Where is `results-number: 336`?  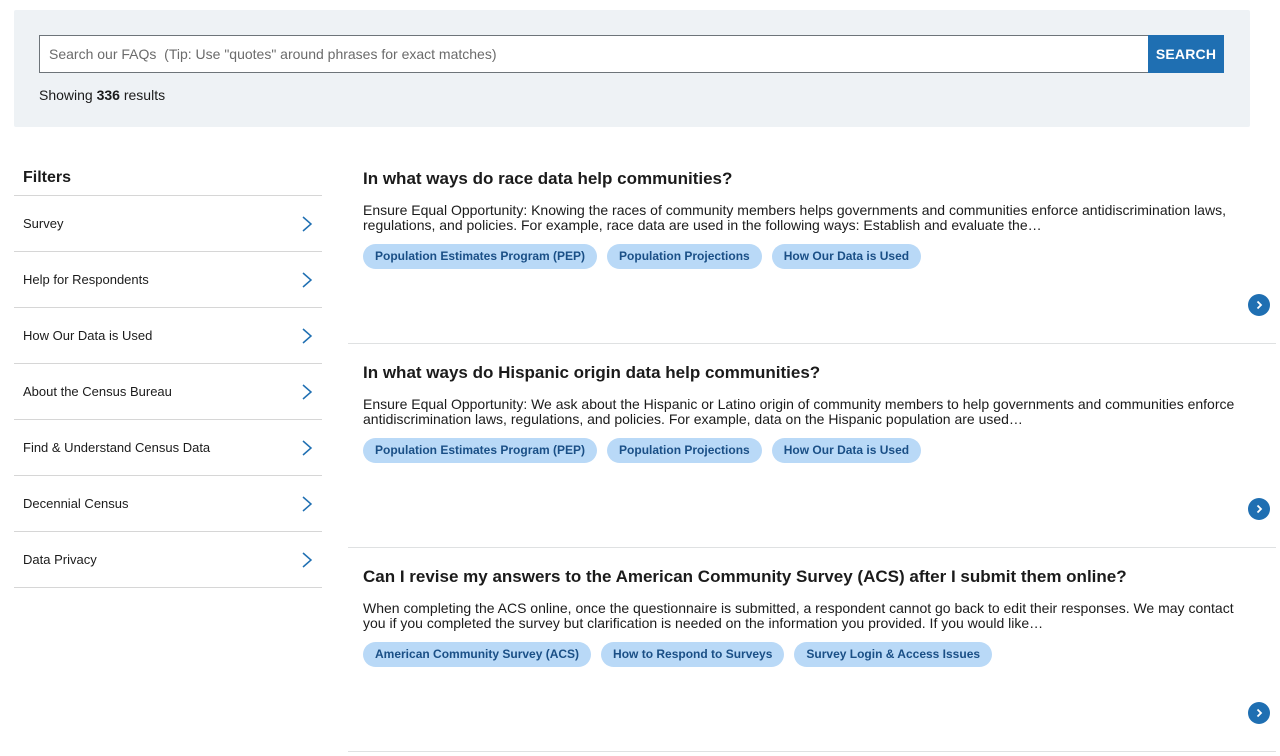 results-number: 336 is located at coordinates (108, 95).